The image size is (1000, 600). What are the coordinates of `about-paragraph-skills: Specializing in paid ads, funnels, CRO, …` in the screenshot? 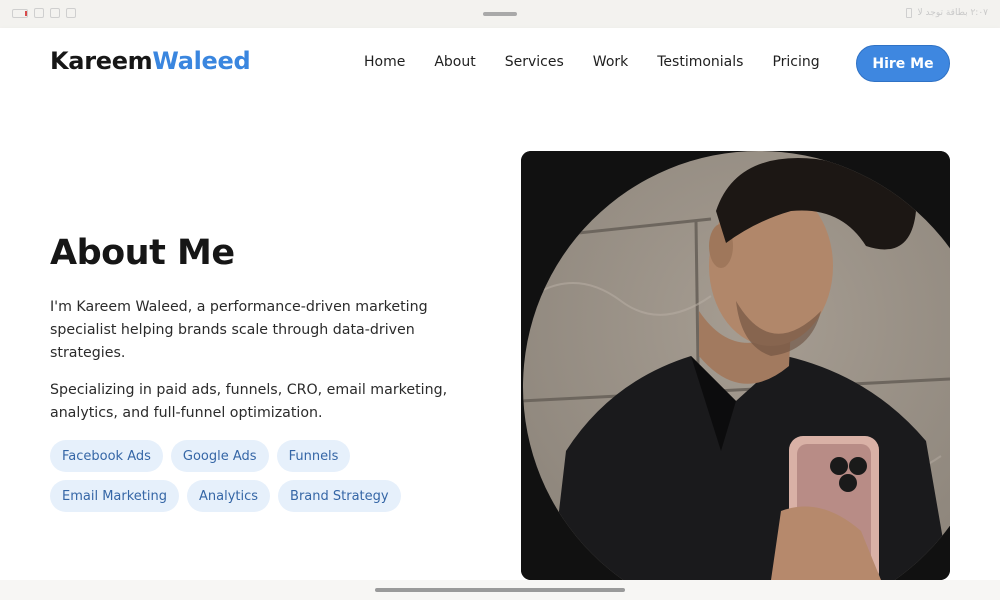 It's located at (249, 401).